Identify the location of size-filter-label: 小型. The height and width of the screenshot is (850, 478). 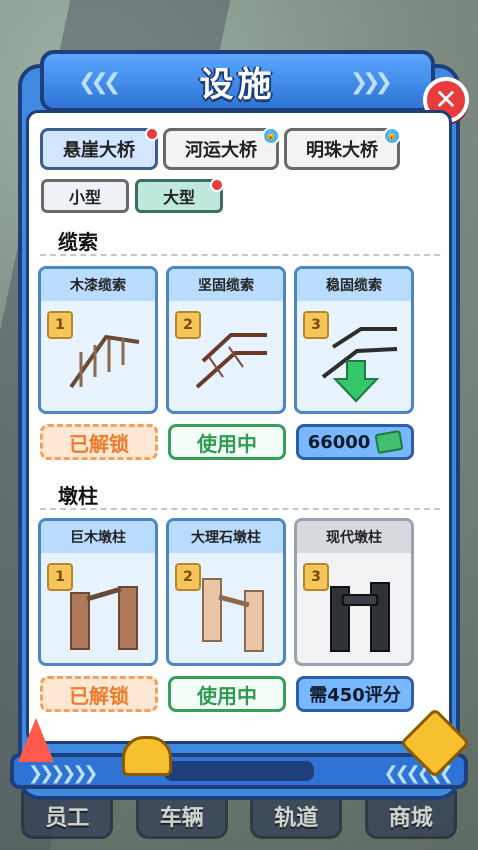
(84, 197).